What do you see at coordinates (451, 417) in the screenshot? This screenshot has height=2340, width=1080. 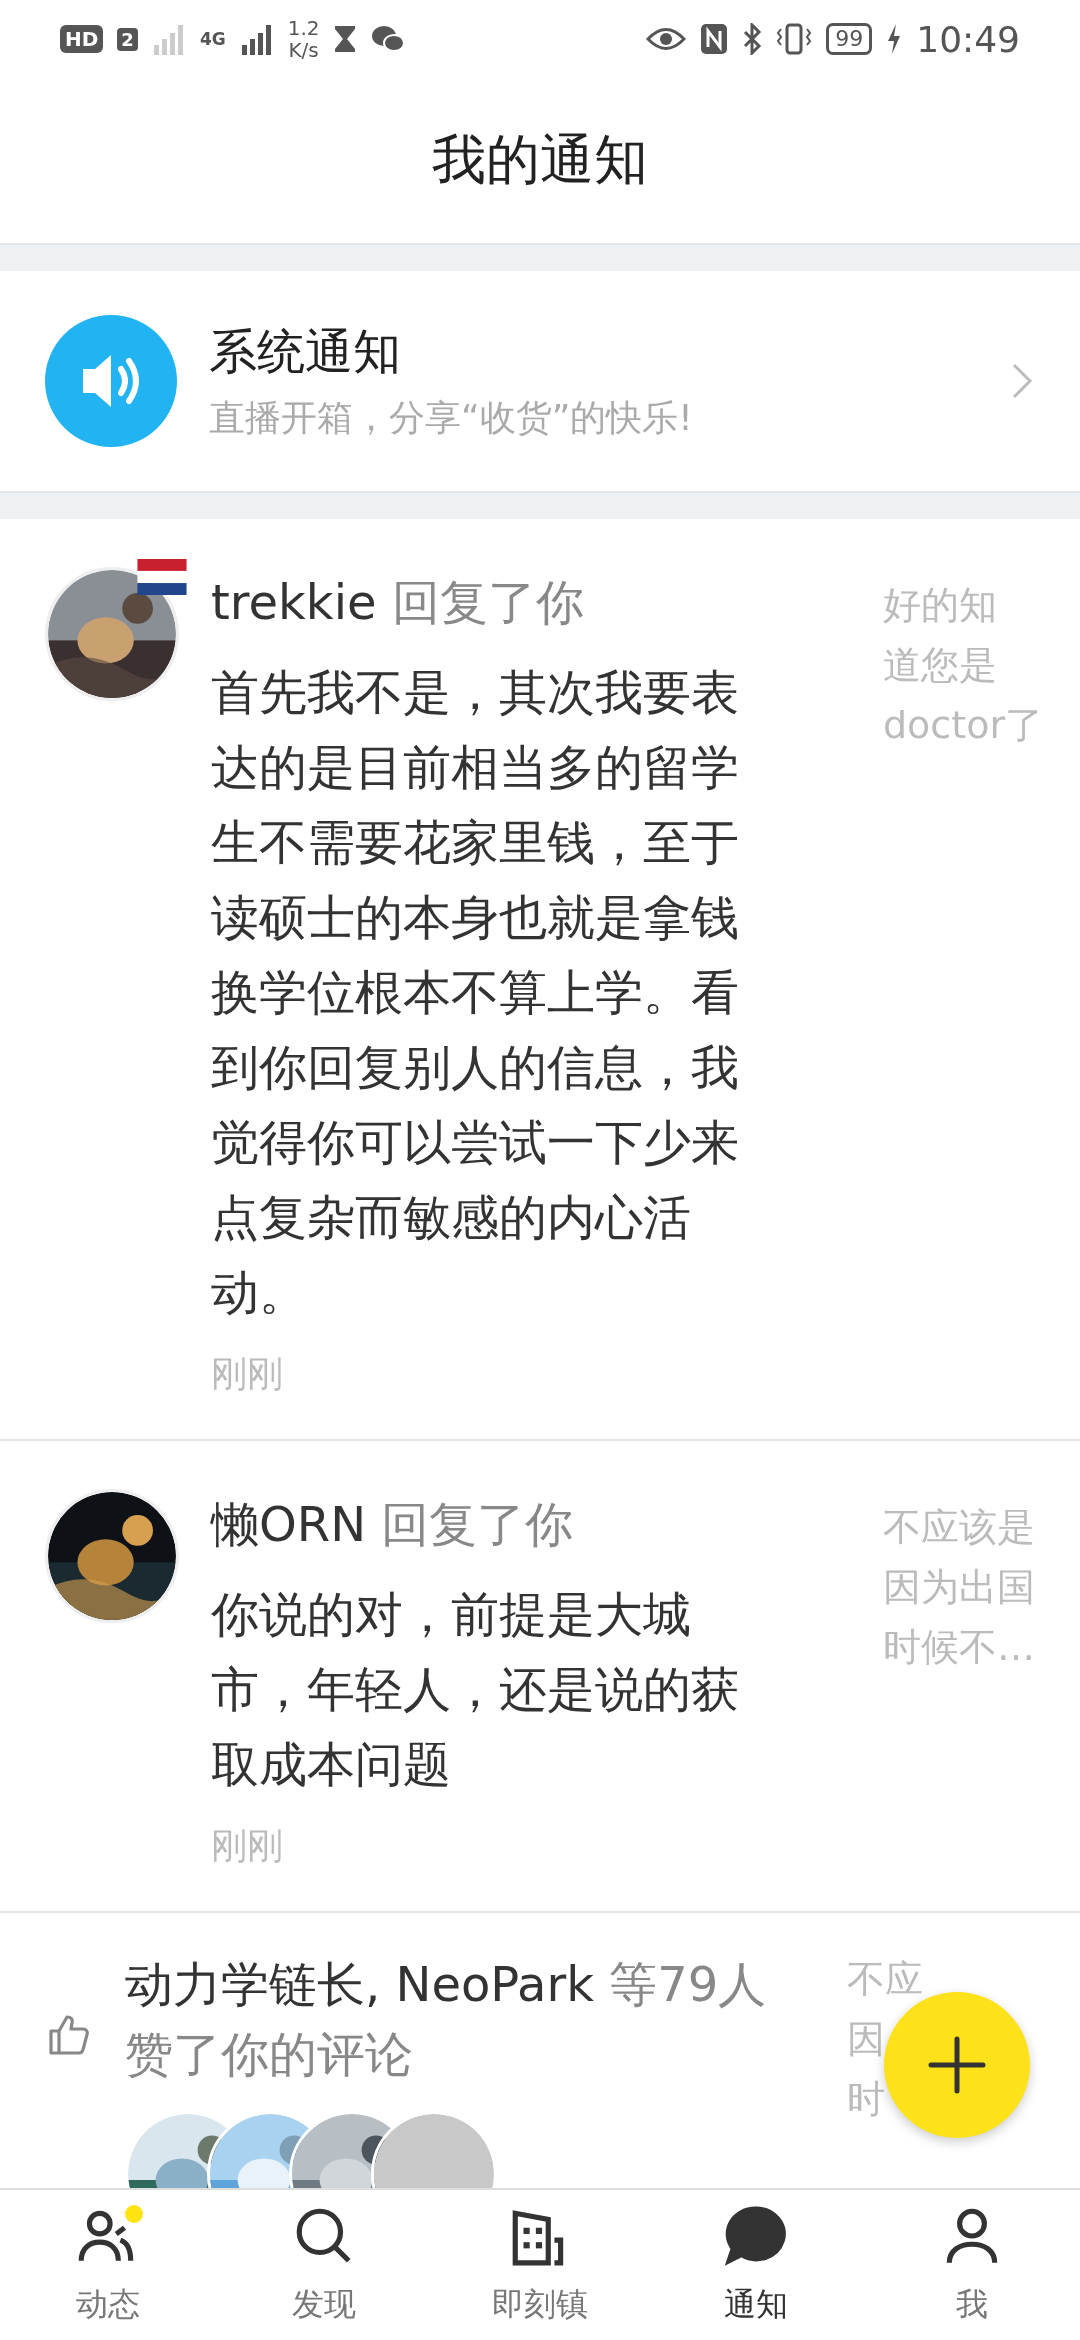 I see `notice-subtitle: 直播开箱，分享“收货”的快乐!` at bounding box center [451, 417].